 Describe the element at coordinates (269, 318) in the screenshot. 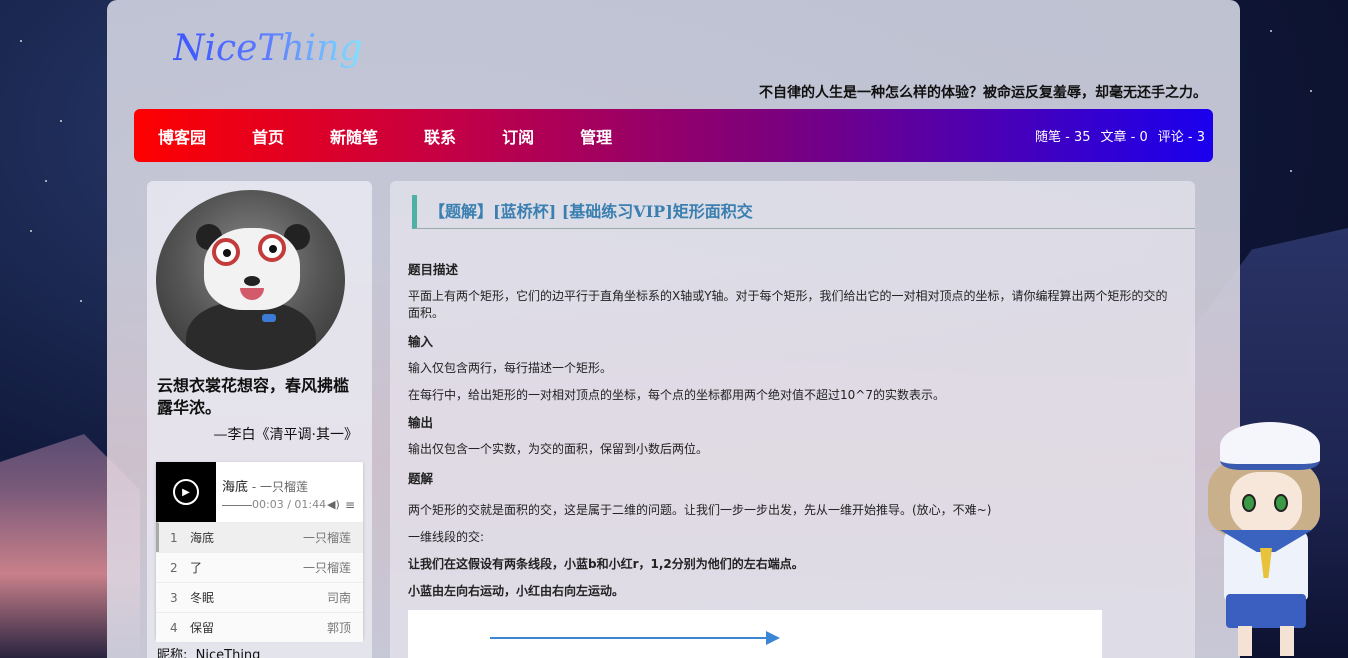

I see `avatar-bow-tie` at that location.